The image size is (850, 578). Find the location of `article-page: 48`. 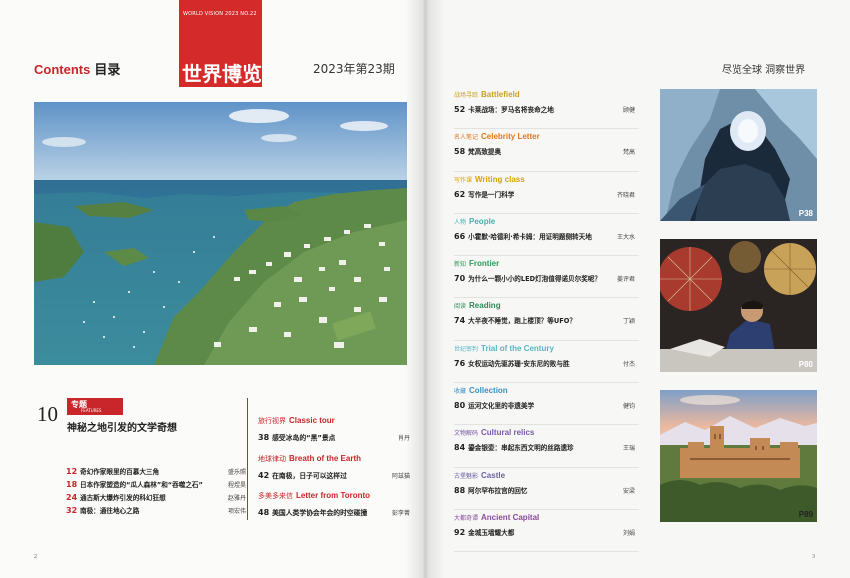

article-page: 48 is located at coordinates (264, 512).